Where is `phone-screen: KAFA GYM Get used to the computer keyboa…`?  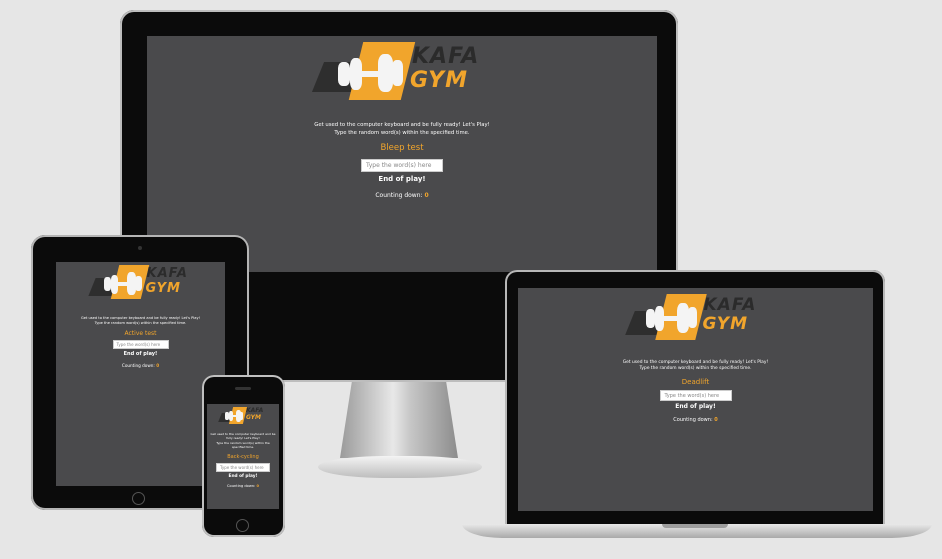 phone-screen: KAFA GYM Get used to the computer keyboa… is located at coordinates (243, 456).